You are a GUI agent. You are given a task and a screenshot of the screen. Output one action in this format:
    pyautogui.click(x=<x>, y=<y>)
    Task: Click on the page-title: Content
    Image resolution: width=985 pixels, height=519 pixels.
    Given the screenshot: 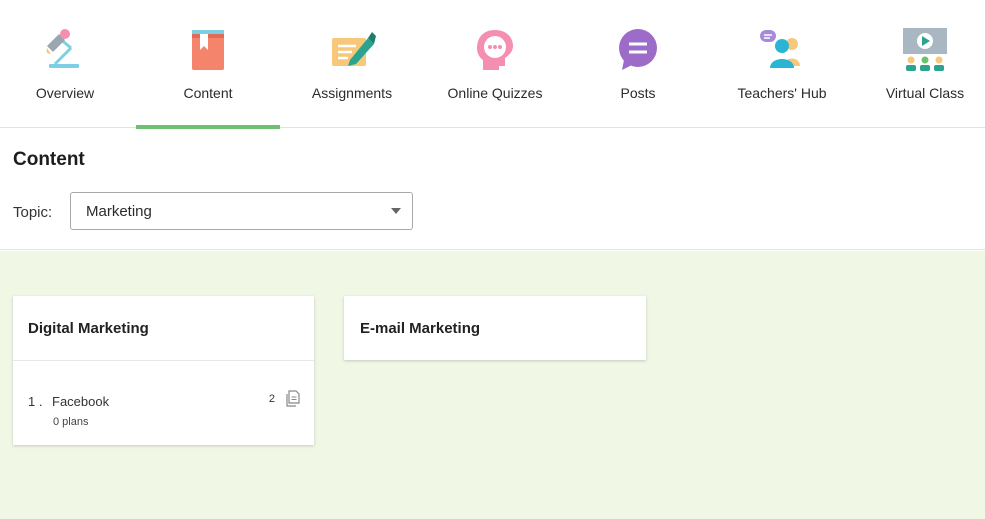 What is the action you would take?
    pyautogui.click(x=49, y=159)
    